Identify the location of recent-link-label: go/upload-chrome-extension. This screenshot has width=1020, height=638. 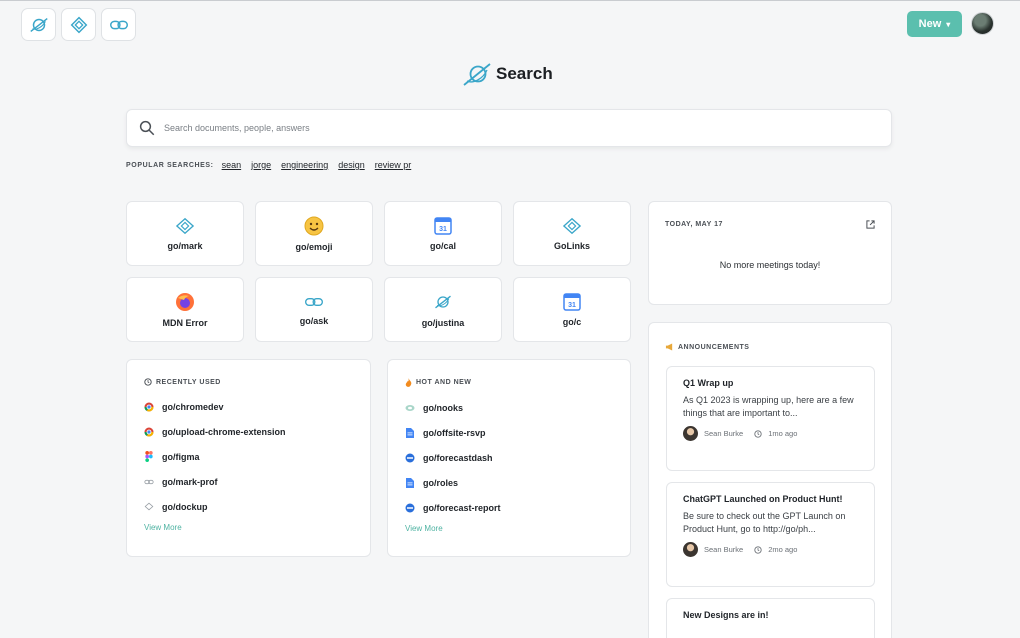
(224, 431).